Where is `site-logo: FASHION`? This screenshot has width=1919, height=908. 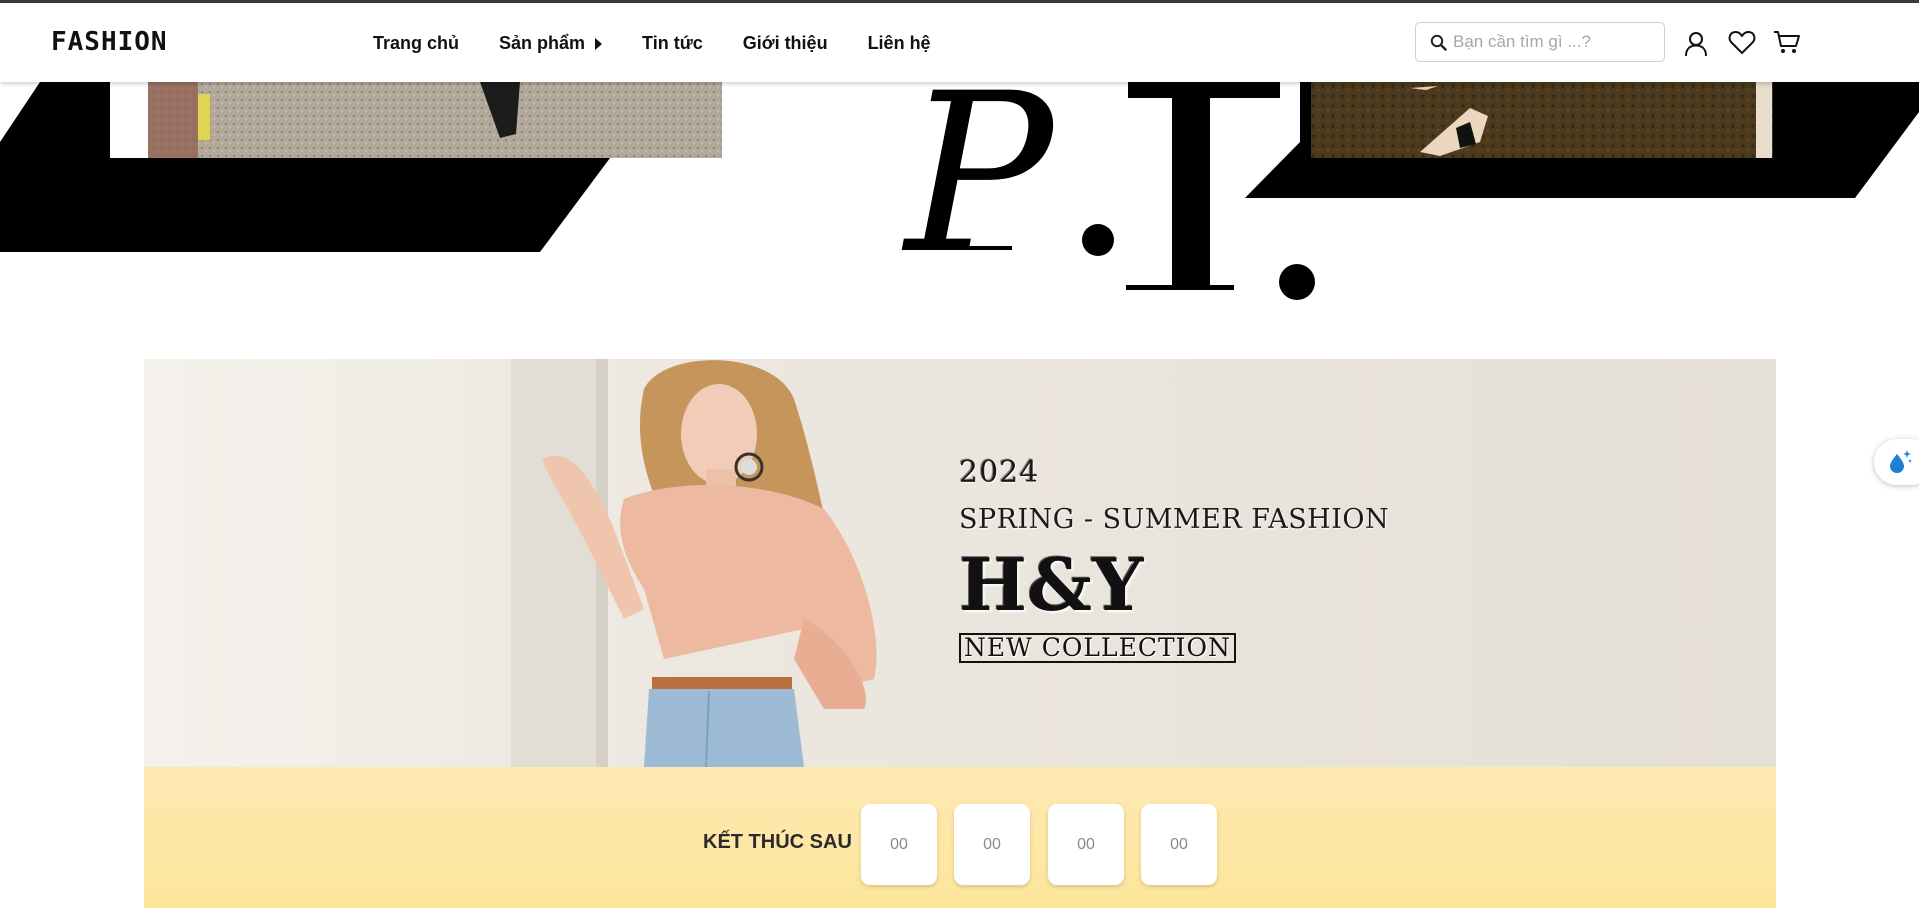 site-logo: FASHION is located at coordinates (109, 42).